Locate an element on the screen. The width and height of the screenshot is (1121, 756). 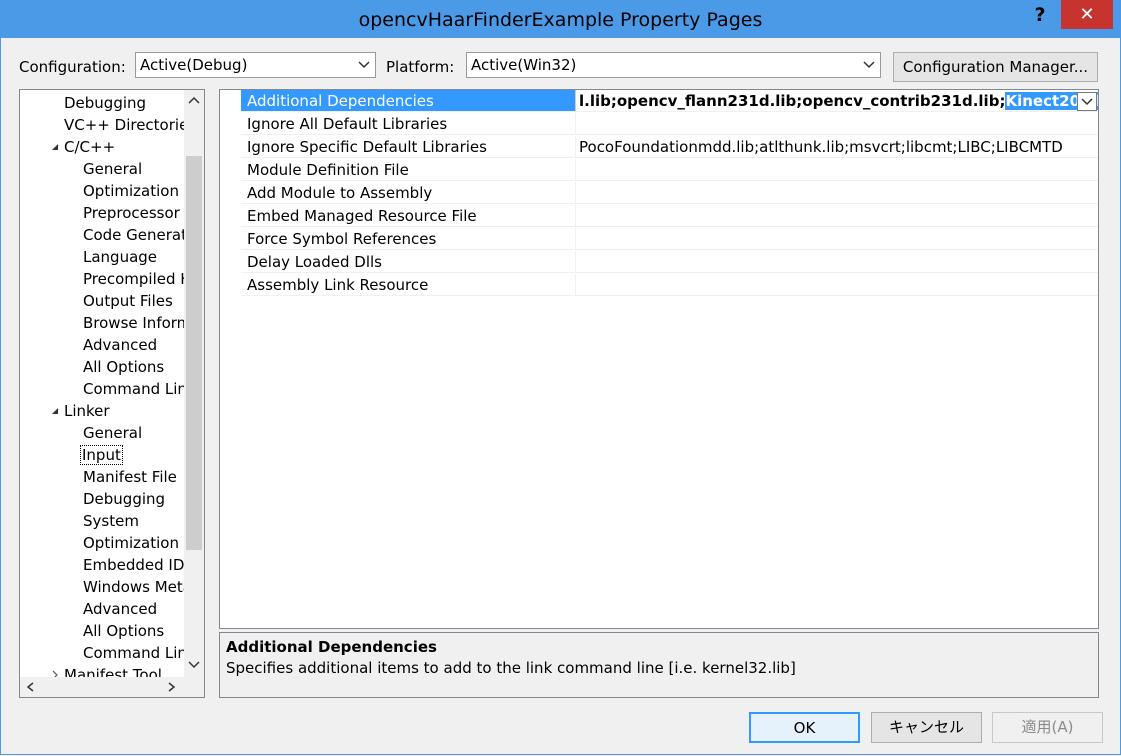
close-button: ✕ is located at coordinates (1087, 14).